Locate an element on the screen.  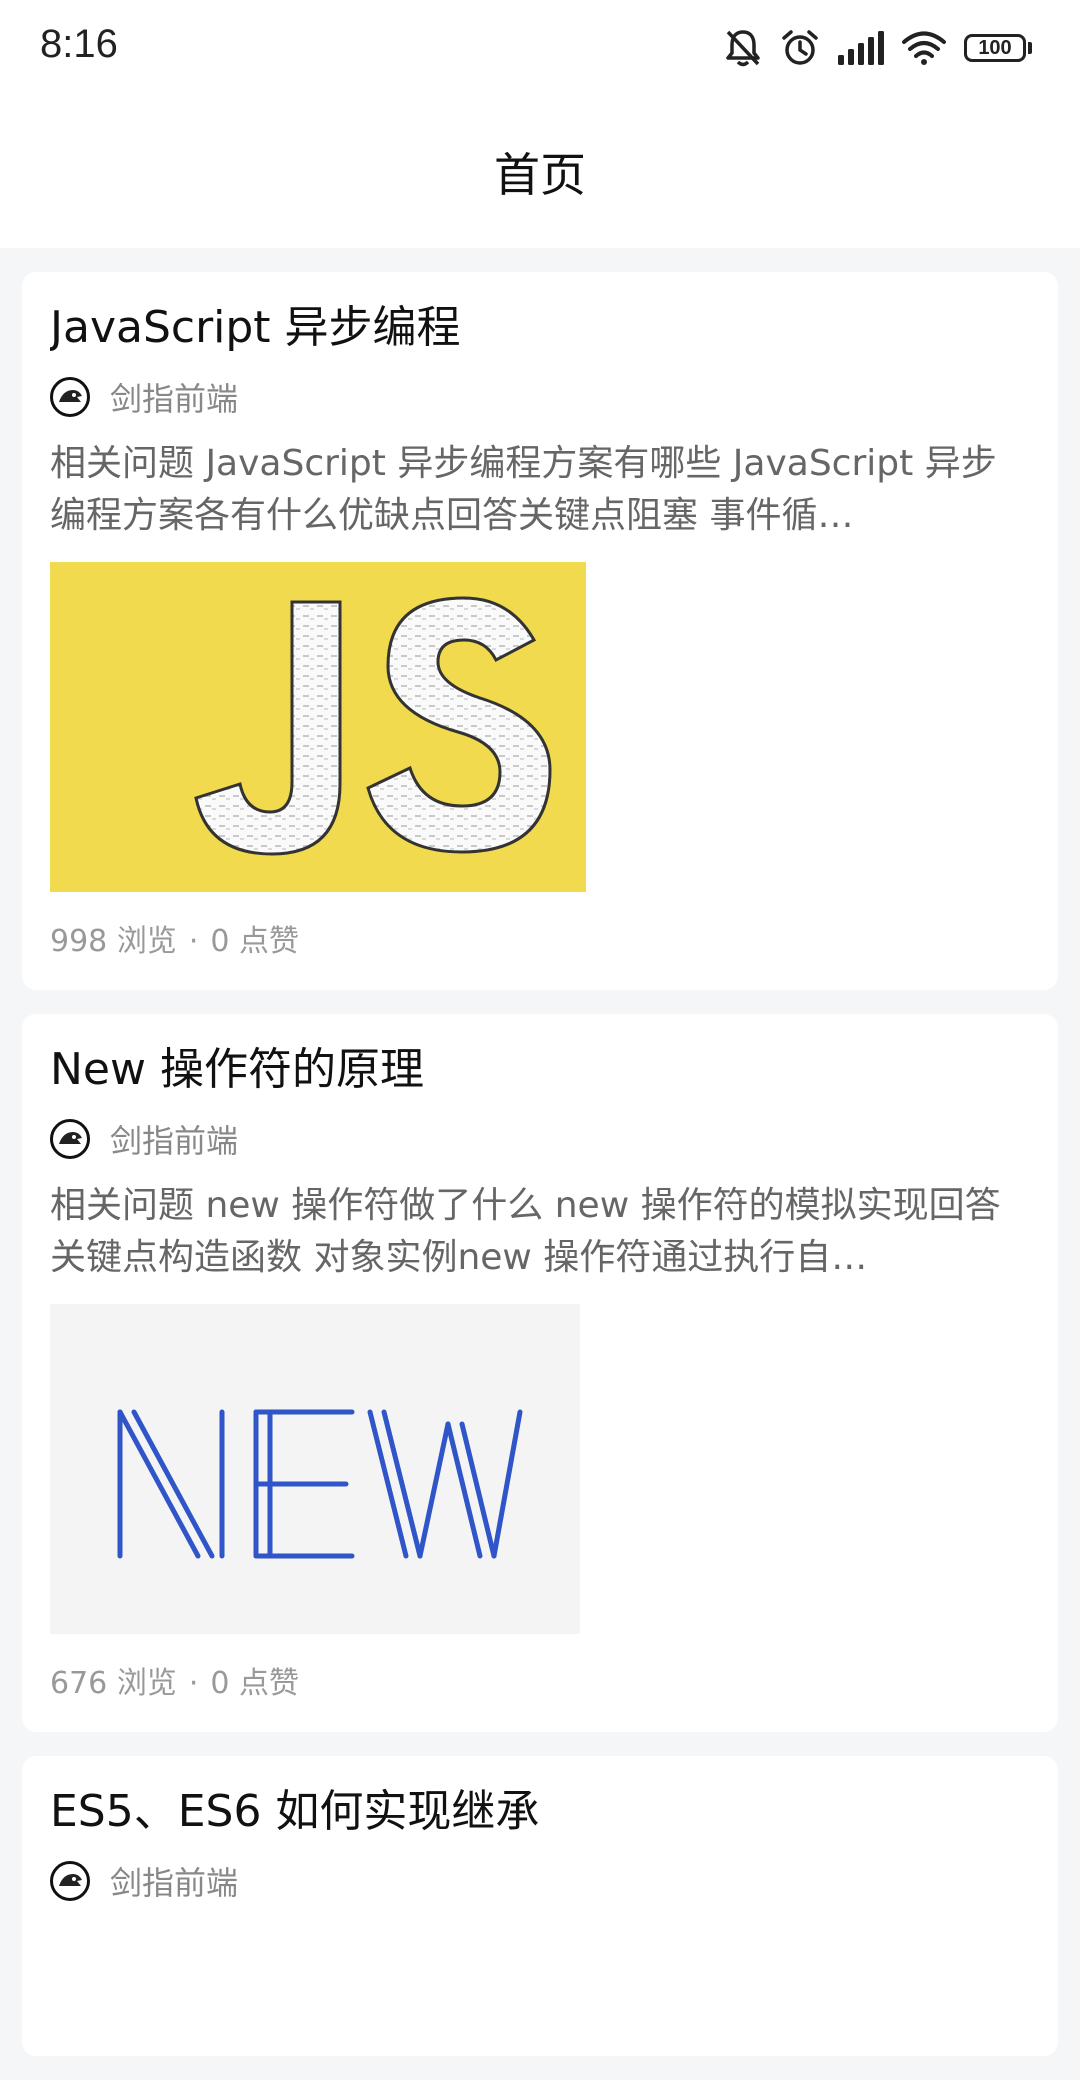
battery-icon: 100 is located at coordinates (998, 48).